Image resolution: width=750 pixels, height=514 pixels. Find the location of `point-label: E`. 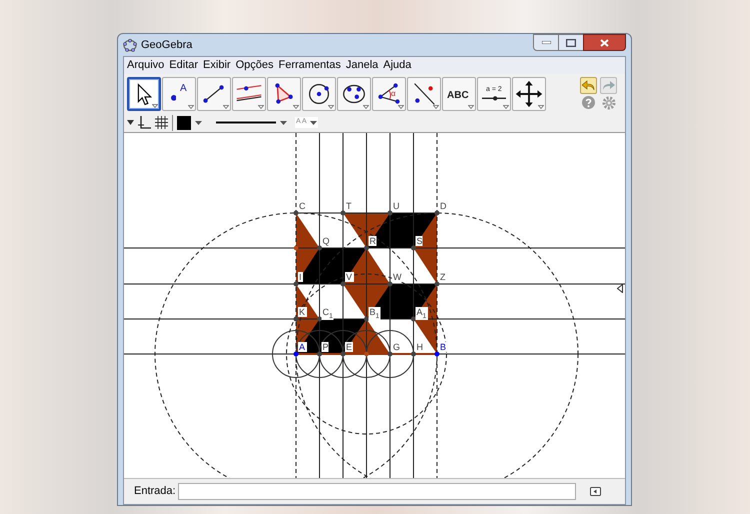

point-label: E is located at coordinates (349, 347).